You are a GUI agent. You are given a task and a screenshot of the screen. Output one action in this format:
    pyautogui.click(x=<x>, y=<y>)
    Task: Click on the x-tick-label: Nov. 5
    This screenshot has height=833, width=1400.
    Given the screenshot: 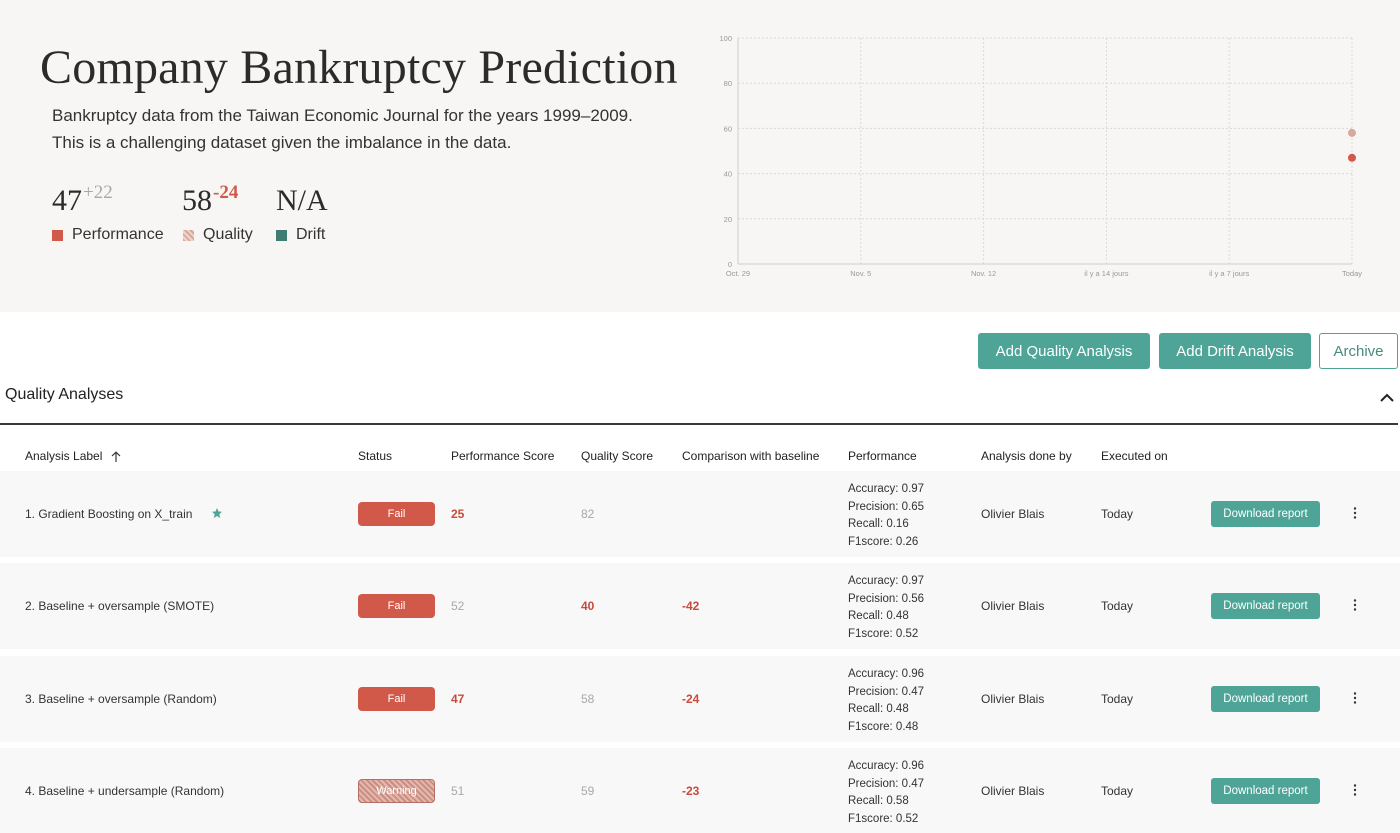 What is the action you would take?
    pyautogui.click(x=860, y=273)
    